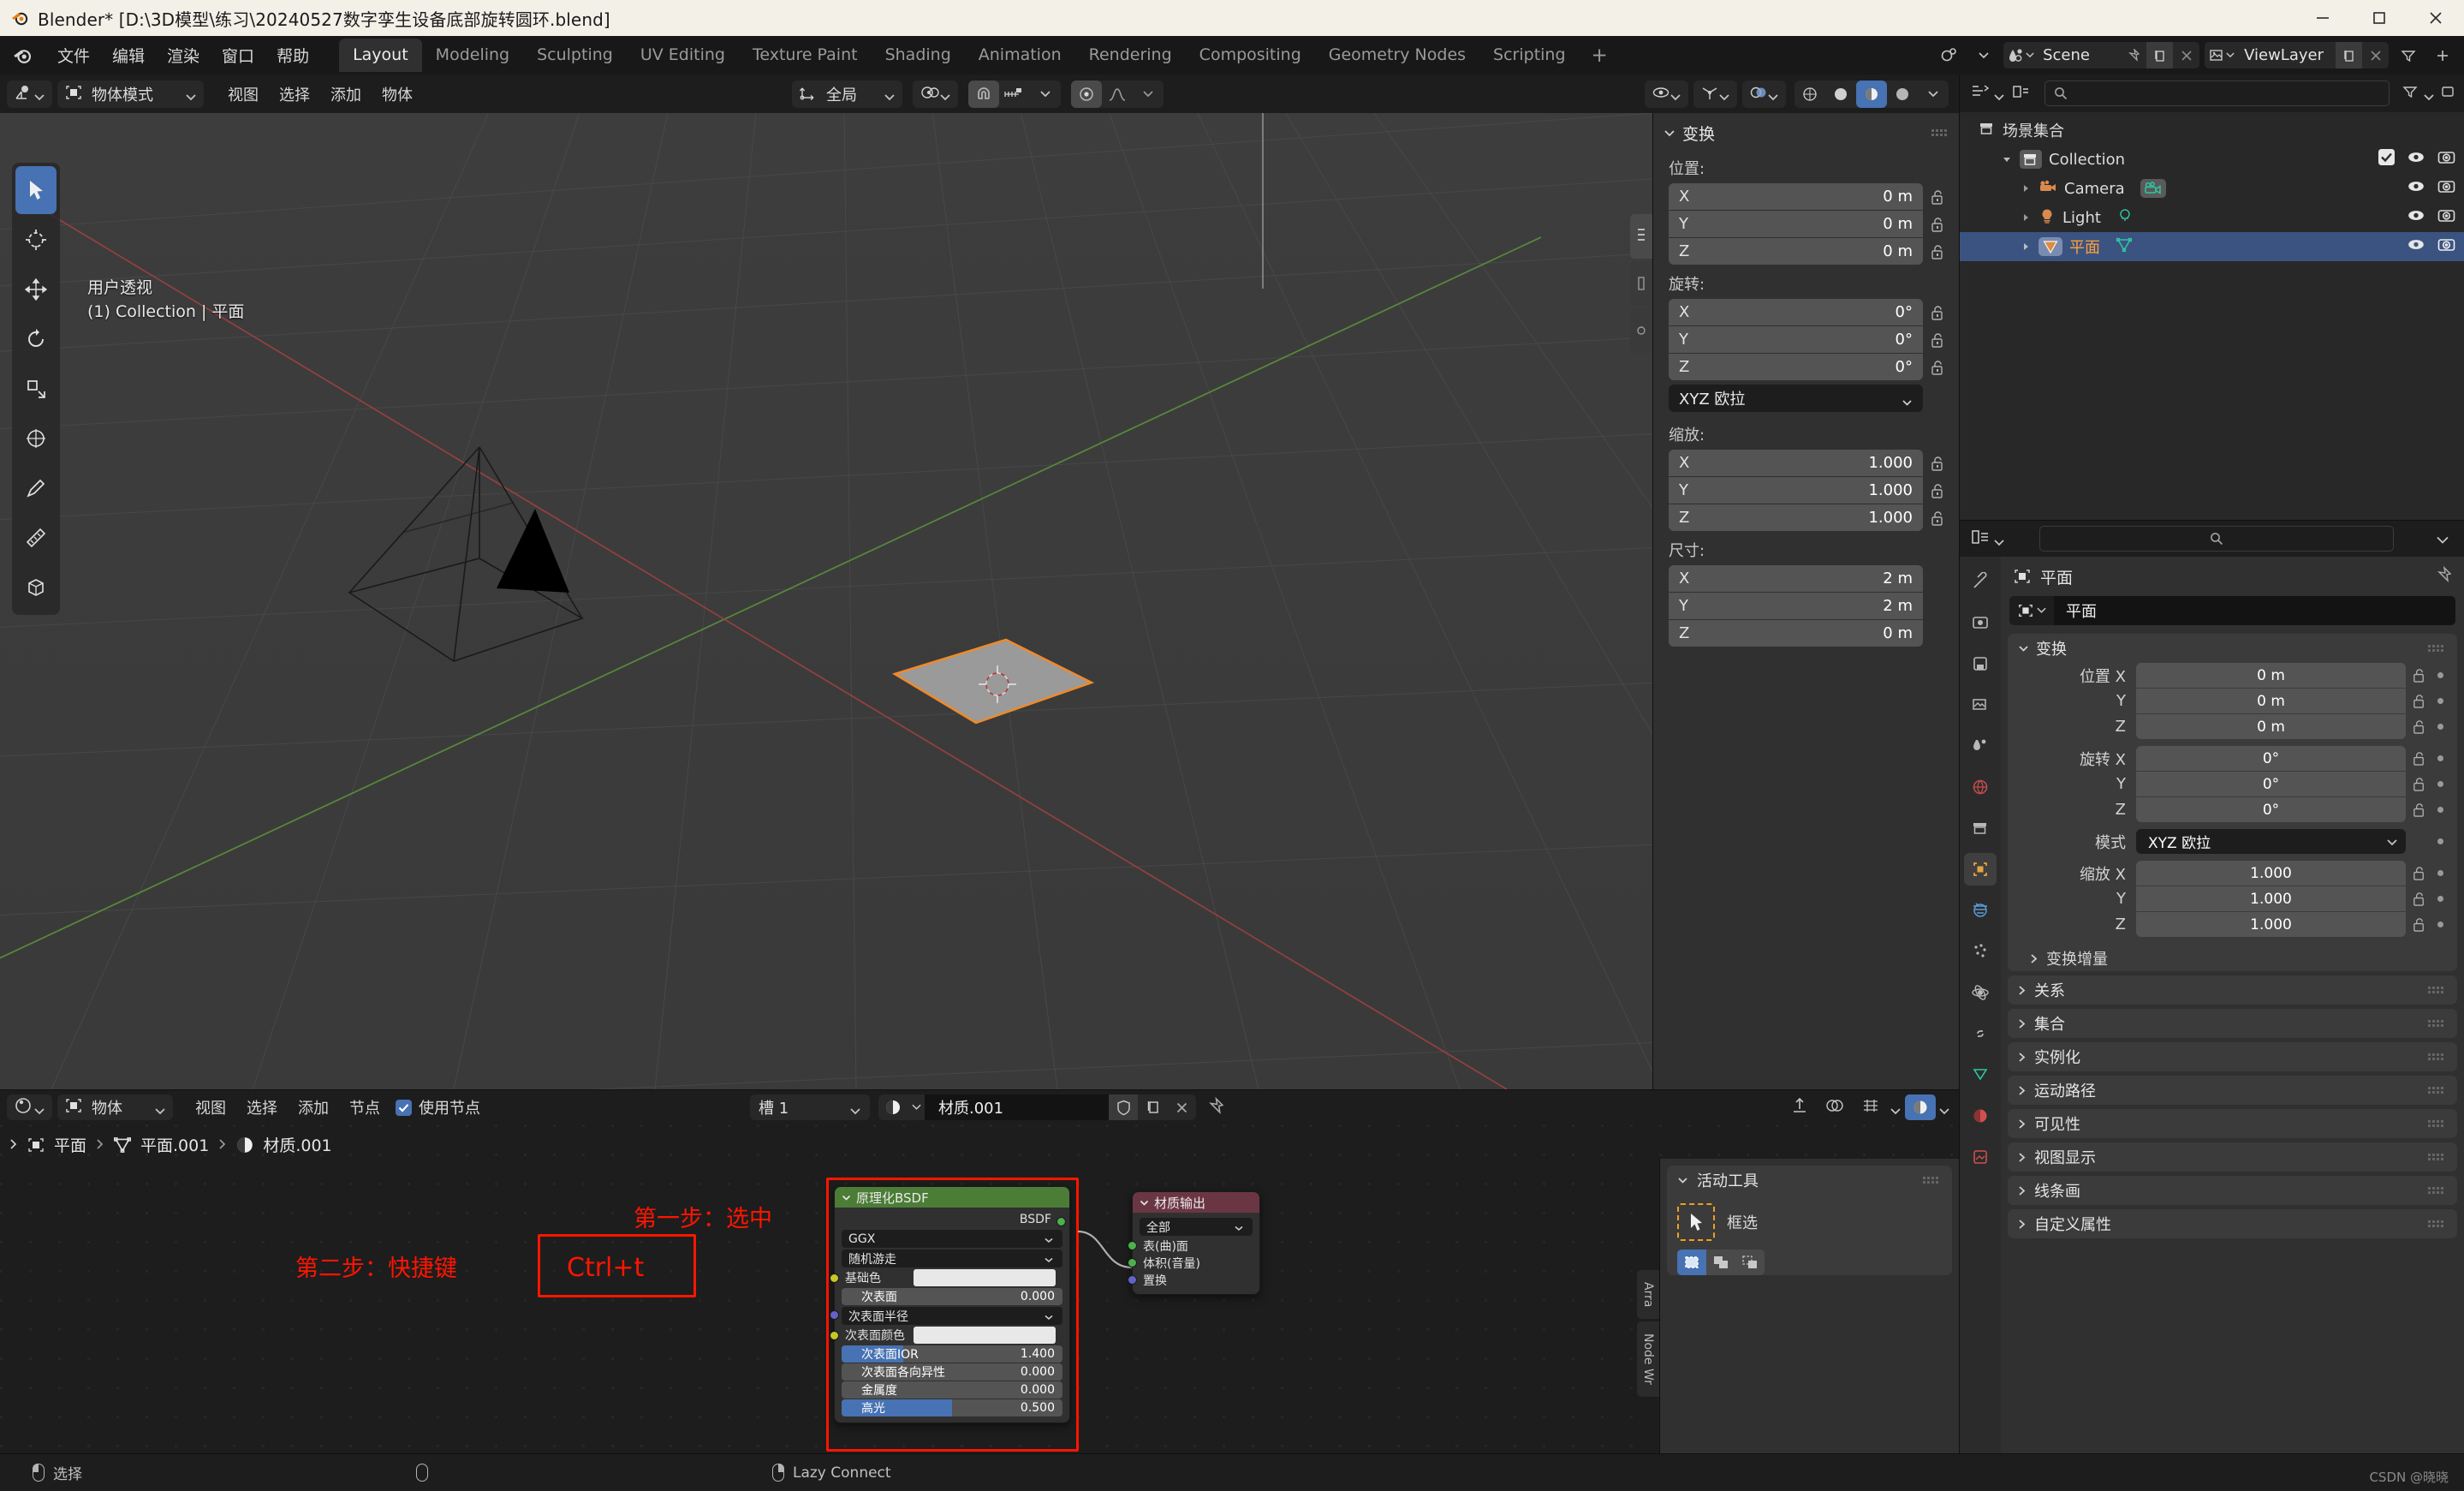 This screenshot has width=2464, height=1491. Describe the element at coordinates (2079, 55) in the screenshot. I see `scene-name: Scene` at that location.